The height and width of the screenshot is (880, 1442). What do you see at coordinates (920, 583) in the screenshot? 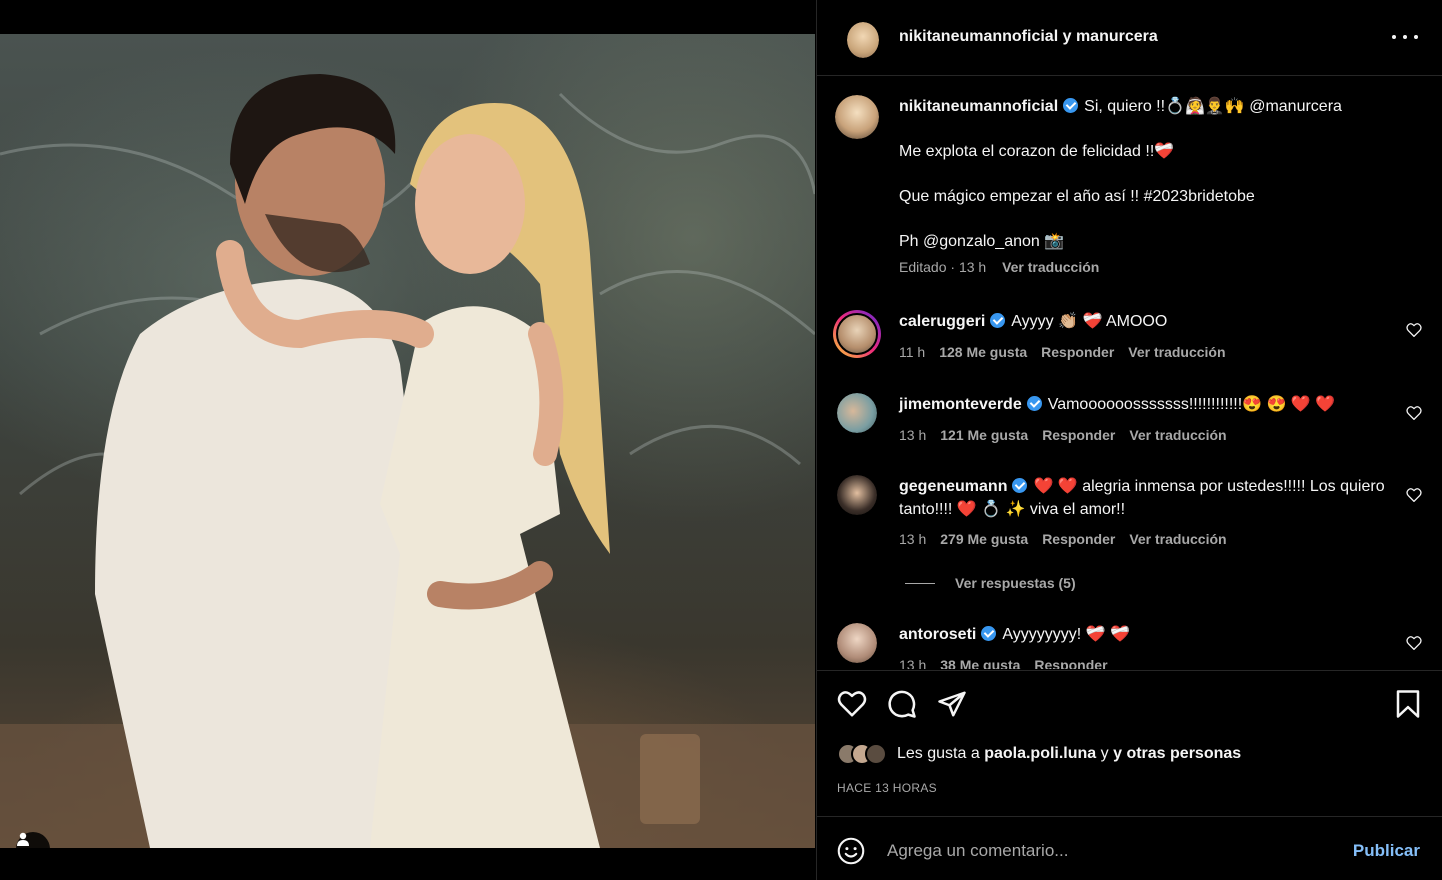
I see `replies-divider` at bounding box center [920, 583].